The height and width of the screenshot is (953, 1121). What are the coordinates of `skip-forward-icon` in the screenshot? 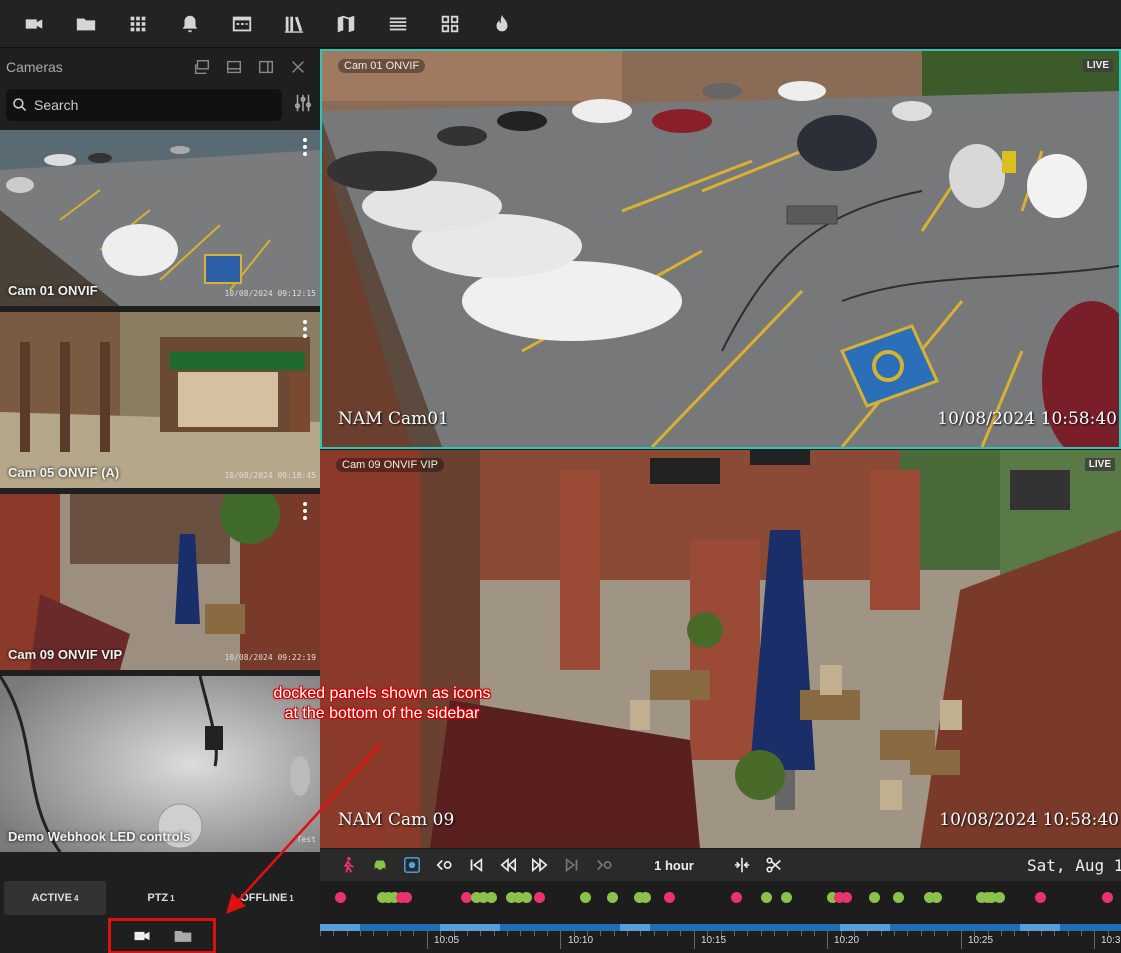 It's located at (572, 865).